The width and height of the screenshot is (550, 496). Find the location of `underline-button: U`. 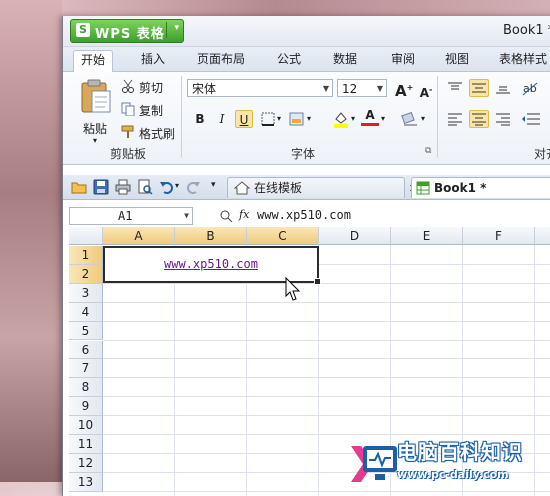

underline-button: U is located at coordinates (244, 119).